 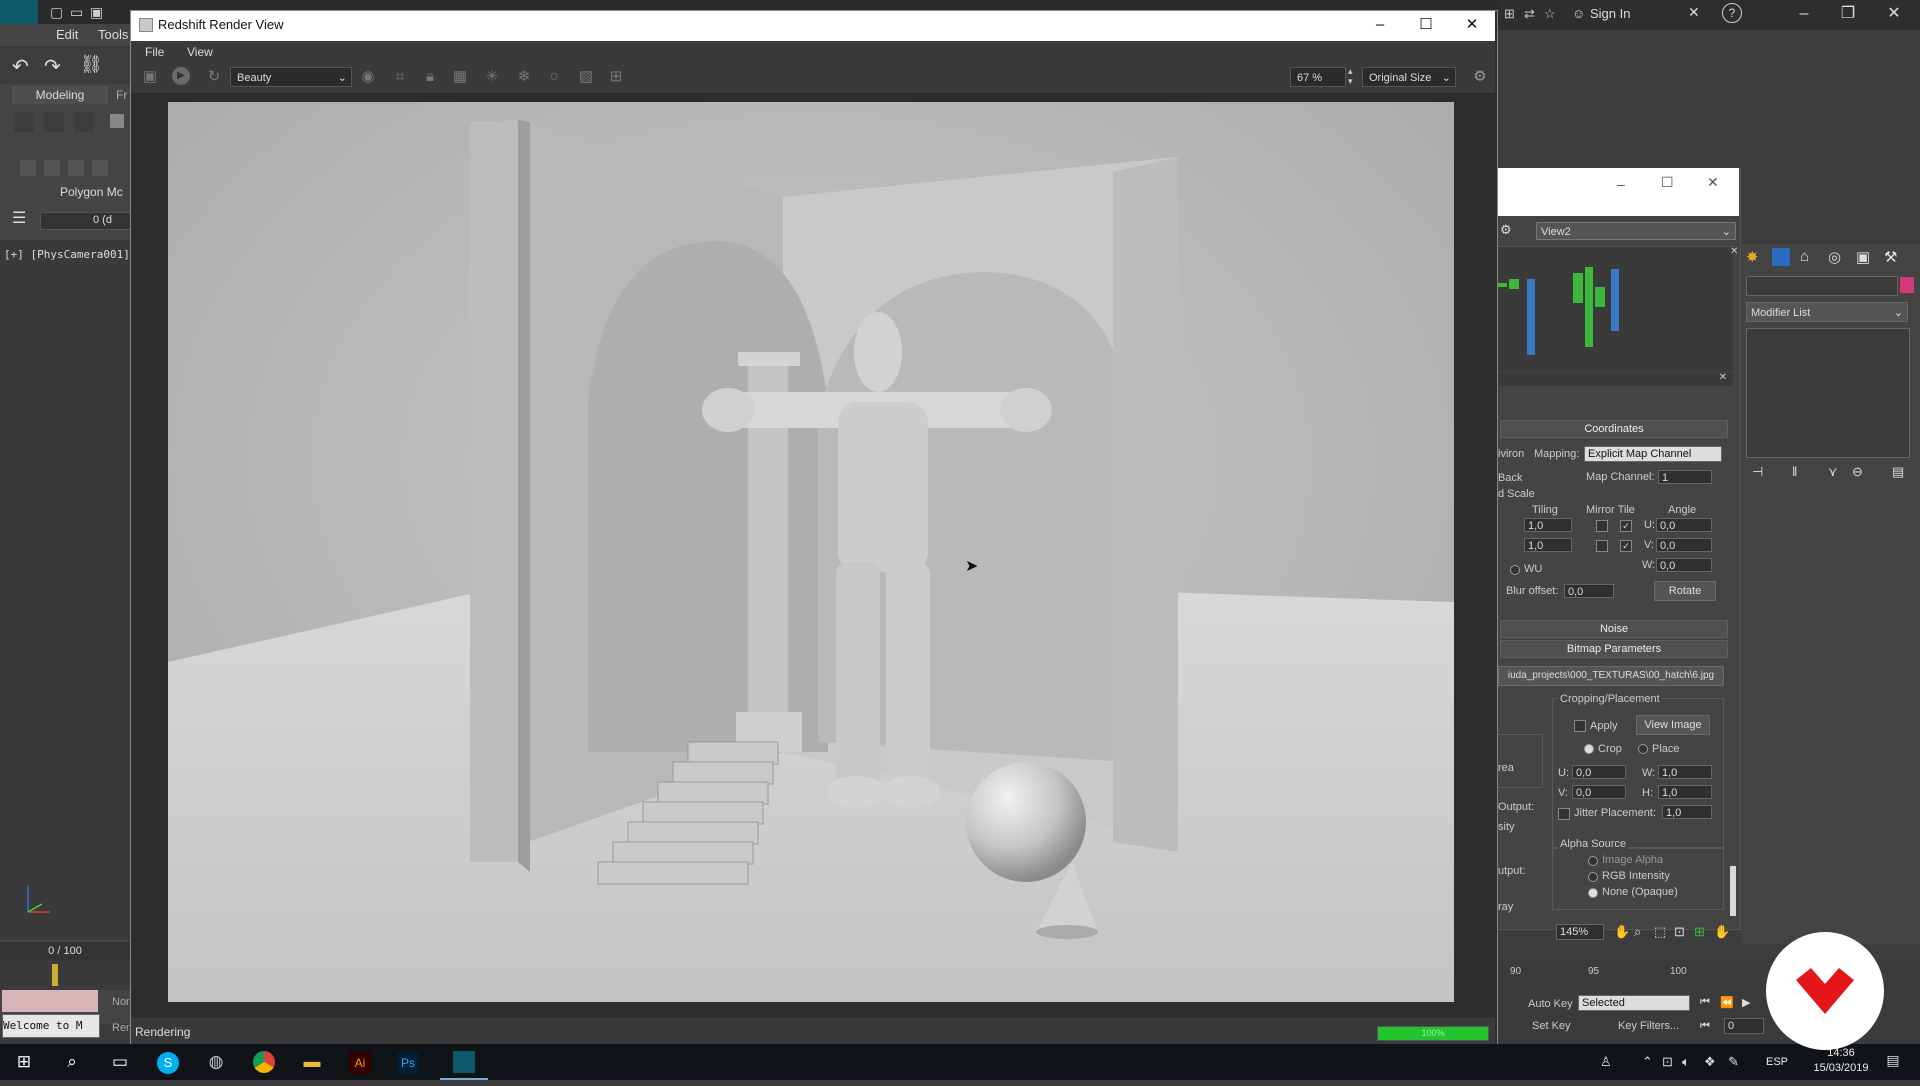 What do you see at coordinates (20, 66) in the screenshot?
I see `undo-icon: ↶` at bounding box center [20, 66].